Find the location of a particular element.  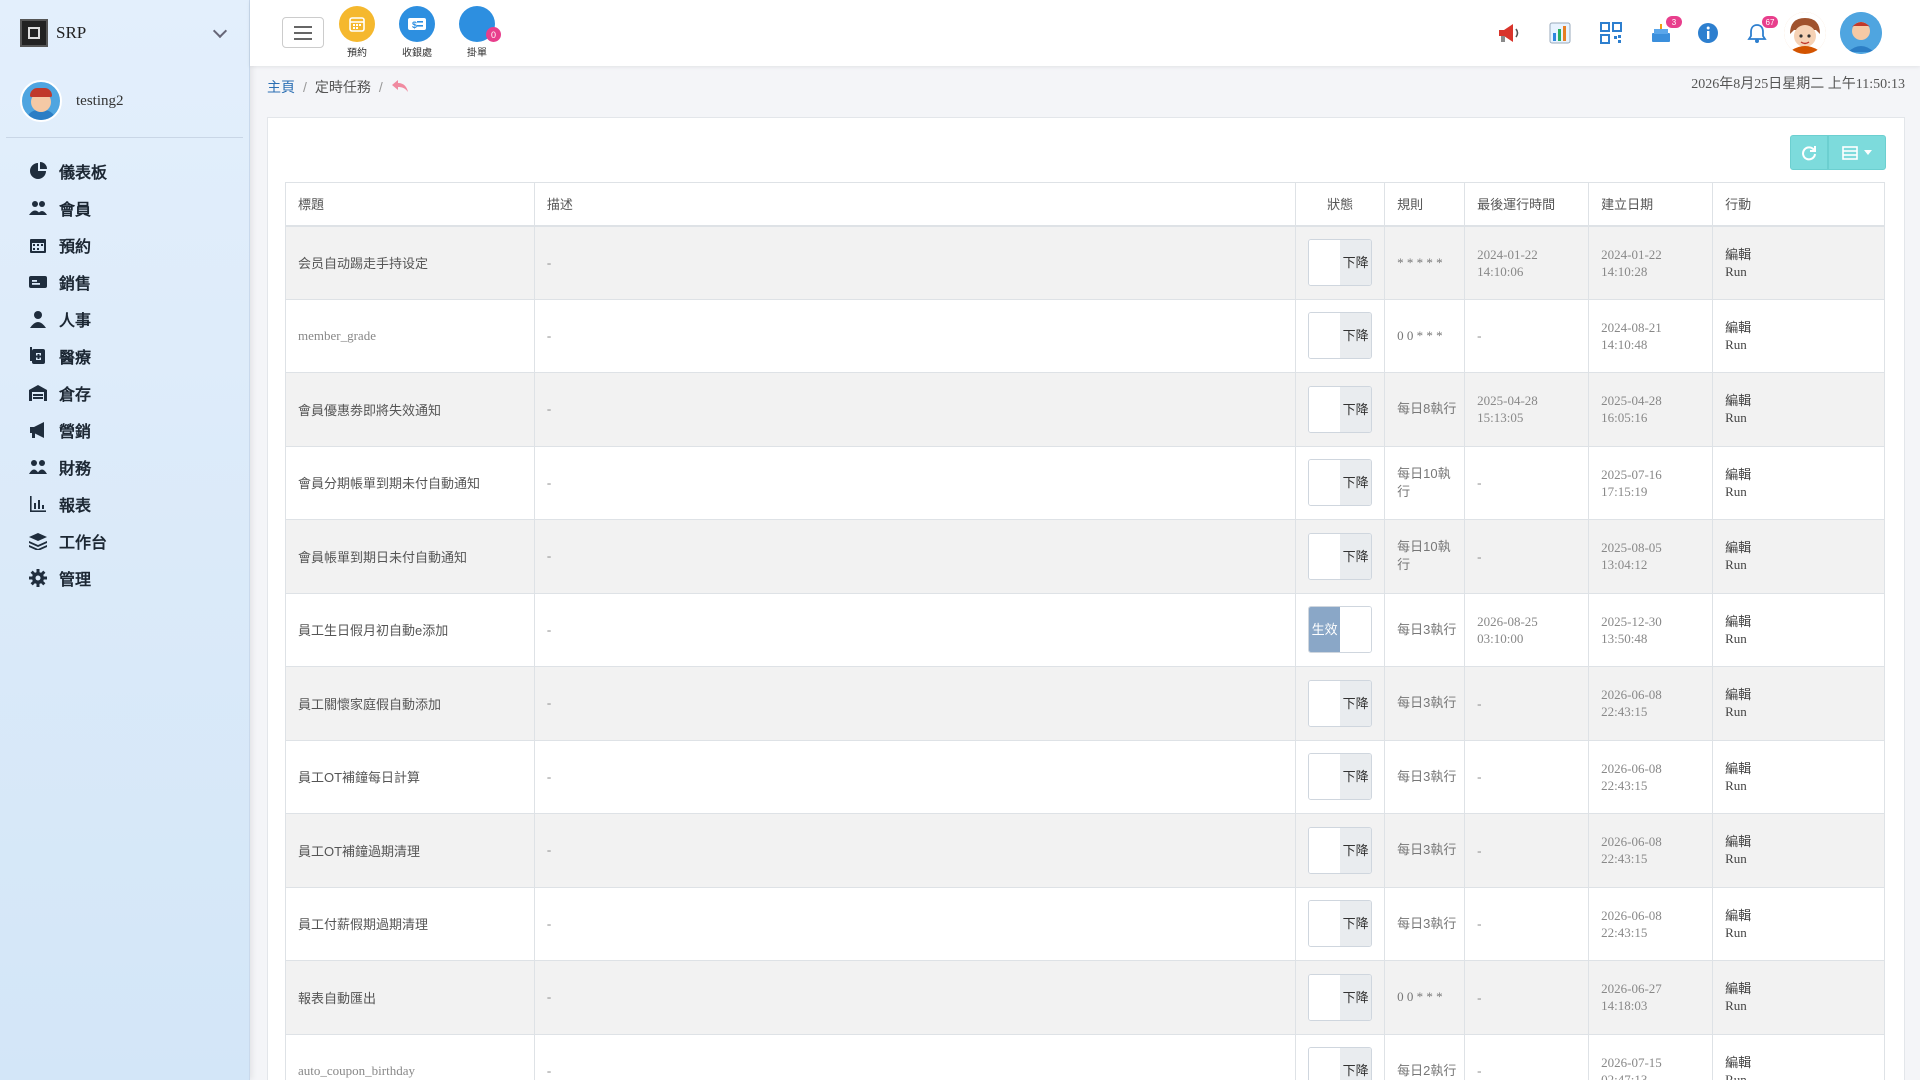

birthday-cake-icon: 3 is located at coordinates (1664, 32).